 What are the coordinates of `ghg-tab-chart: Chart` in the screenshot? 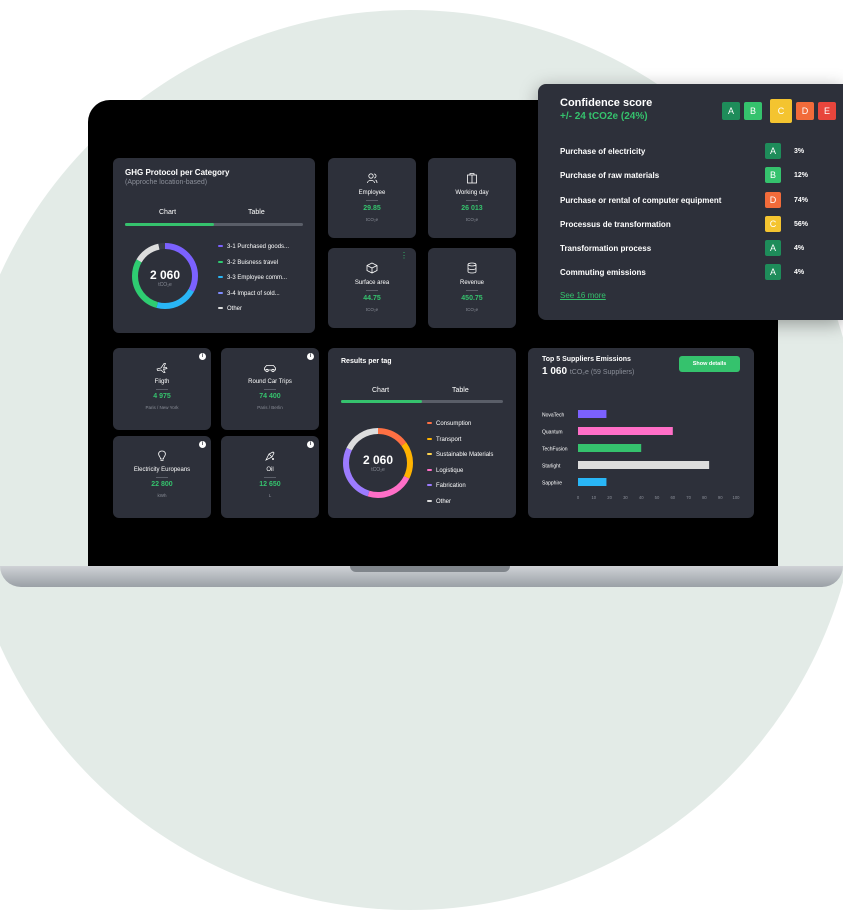 It's located at (167, 212).